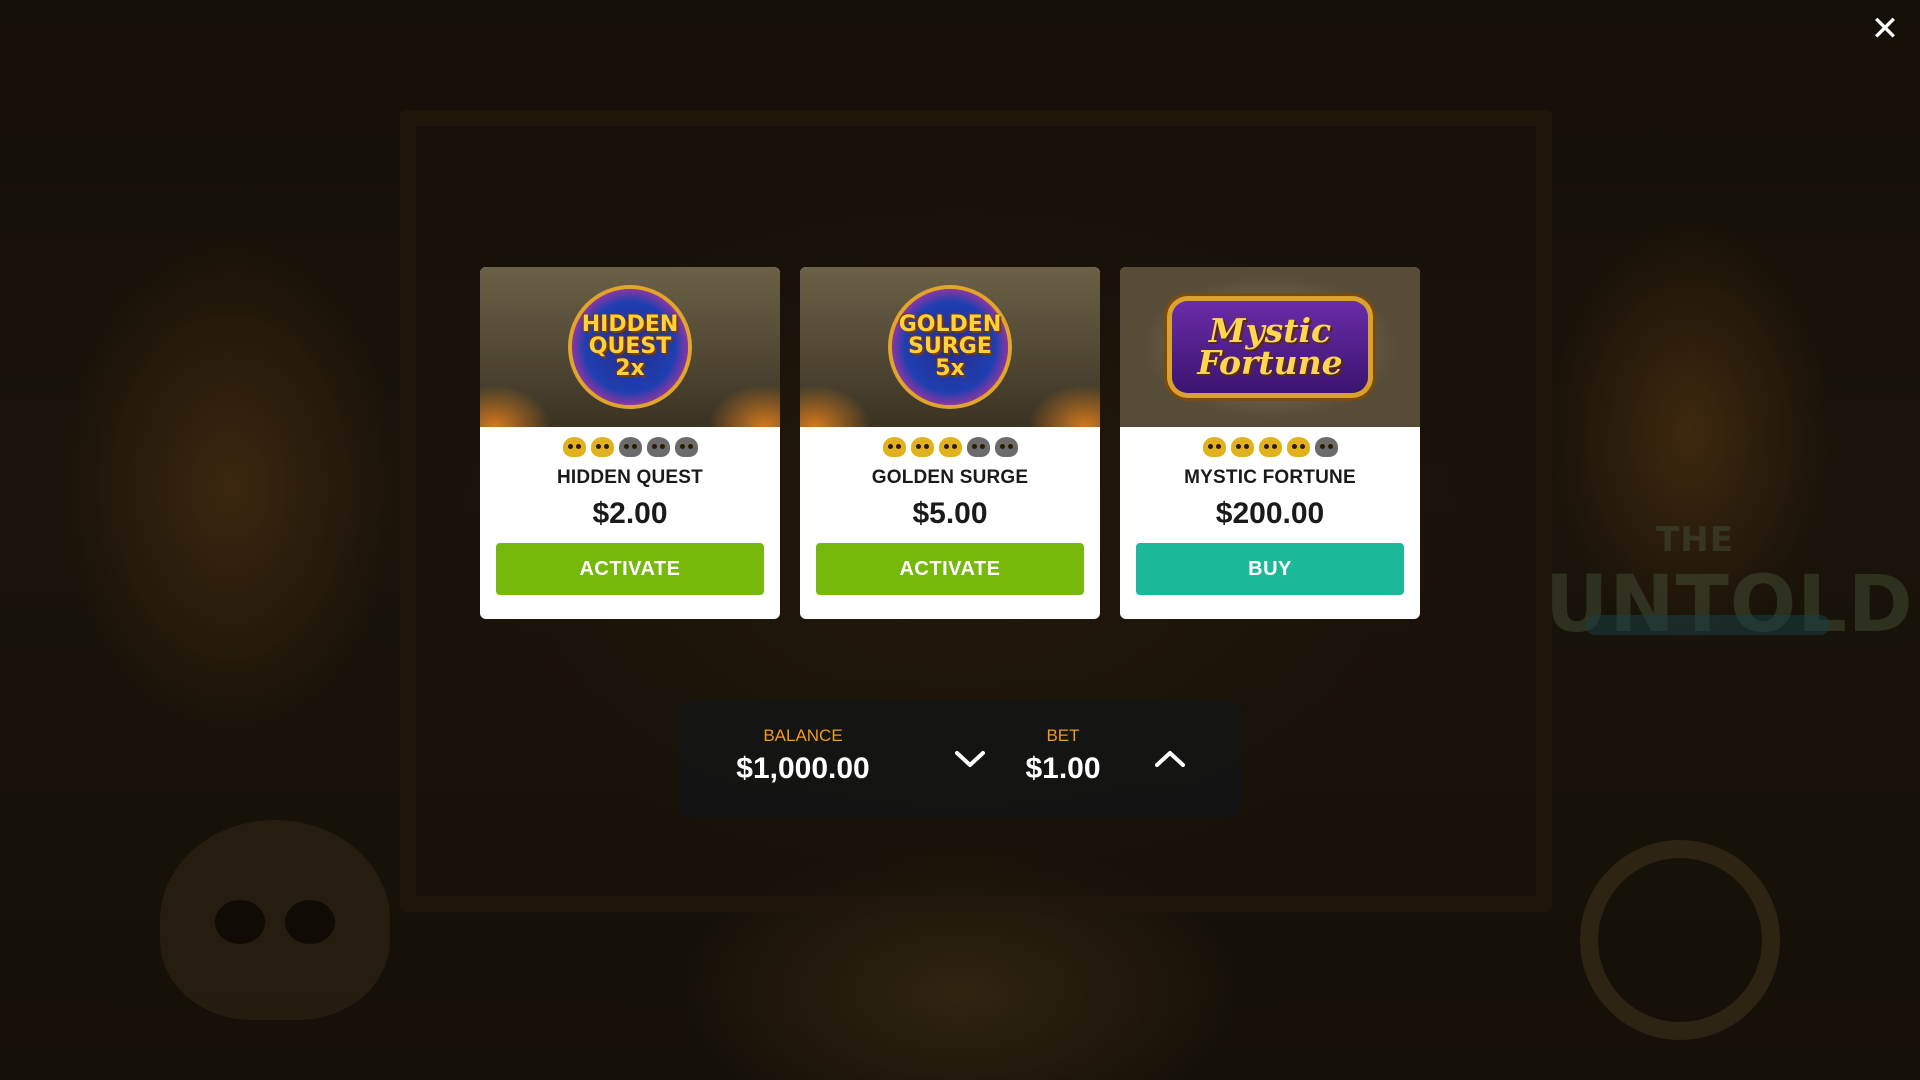  I want to click on chevron-down-icon, so click(970, 759).